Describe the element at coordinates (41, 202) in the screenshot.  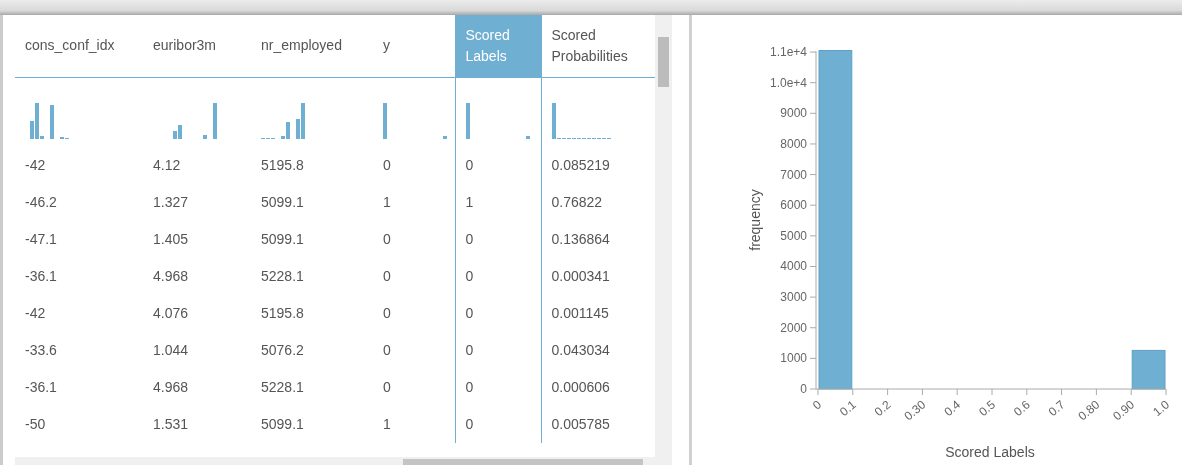
I see `table-cell: -46.2` at that location.